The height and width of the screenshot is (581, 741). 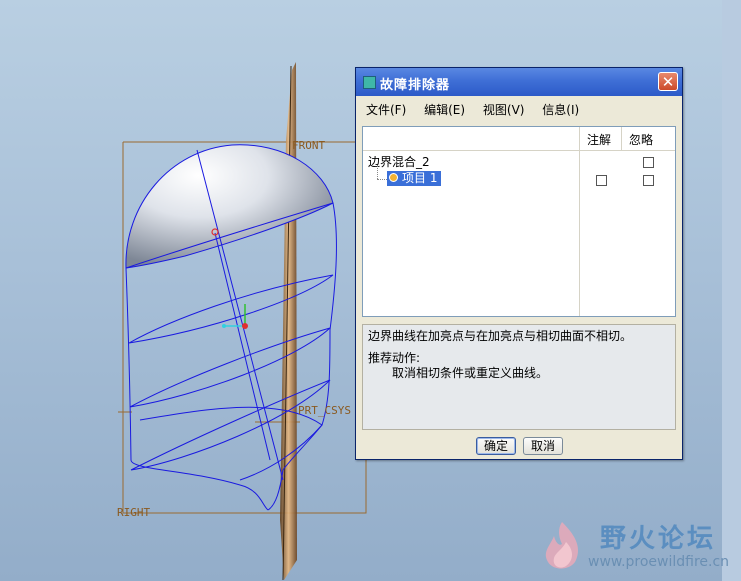 What do you see at coordinates (519, 150) in the screenshot?
I see `header-divider` at bounding box center [519, 150].